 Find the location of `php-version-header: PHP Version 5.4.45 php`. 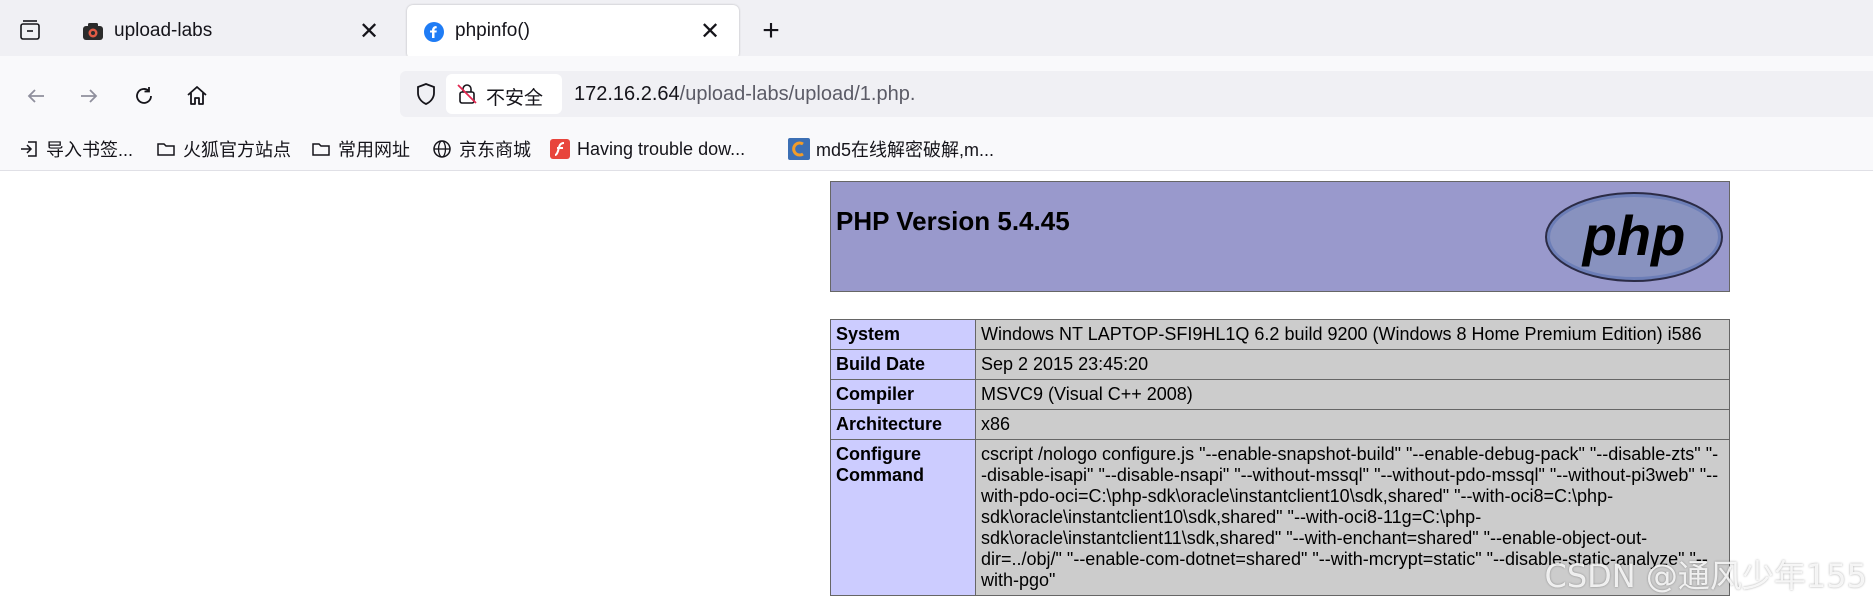

php-version-header: PHP Version 5.4.45 php is located at coordinates (1280, 236).